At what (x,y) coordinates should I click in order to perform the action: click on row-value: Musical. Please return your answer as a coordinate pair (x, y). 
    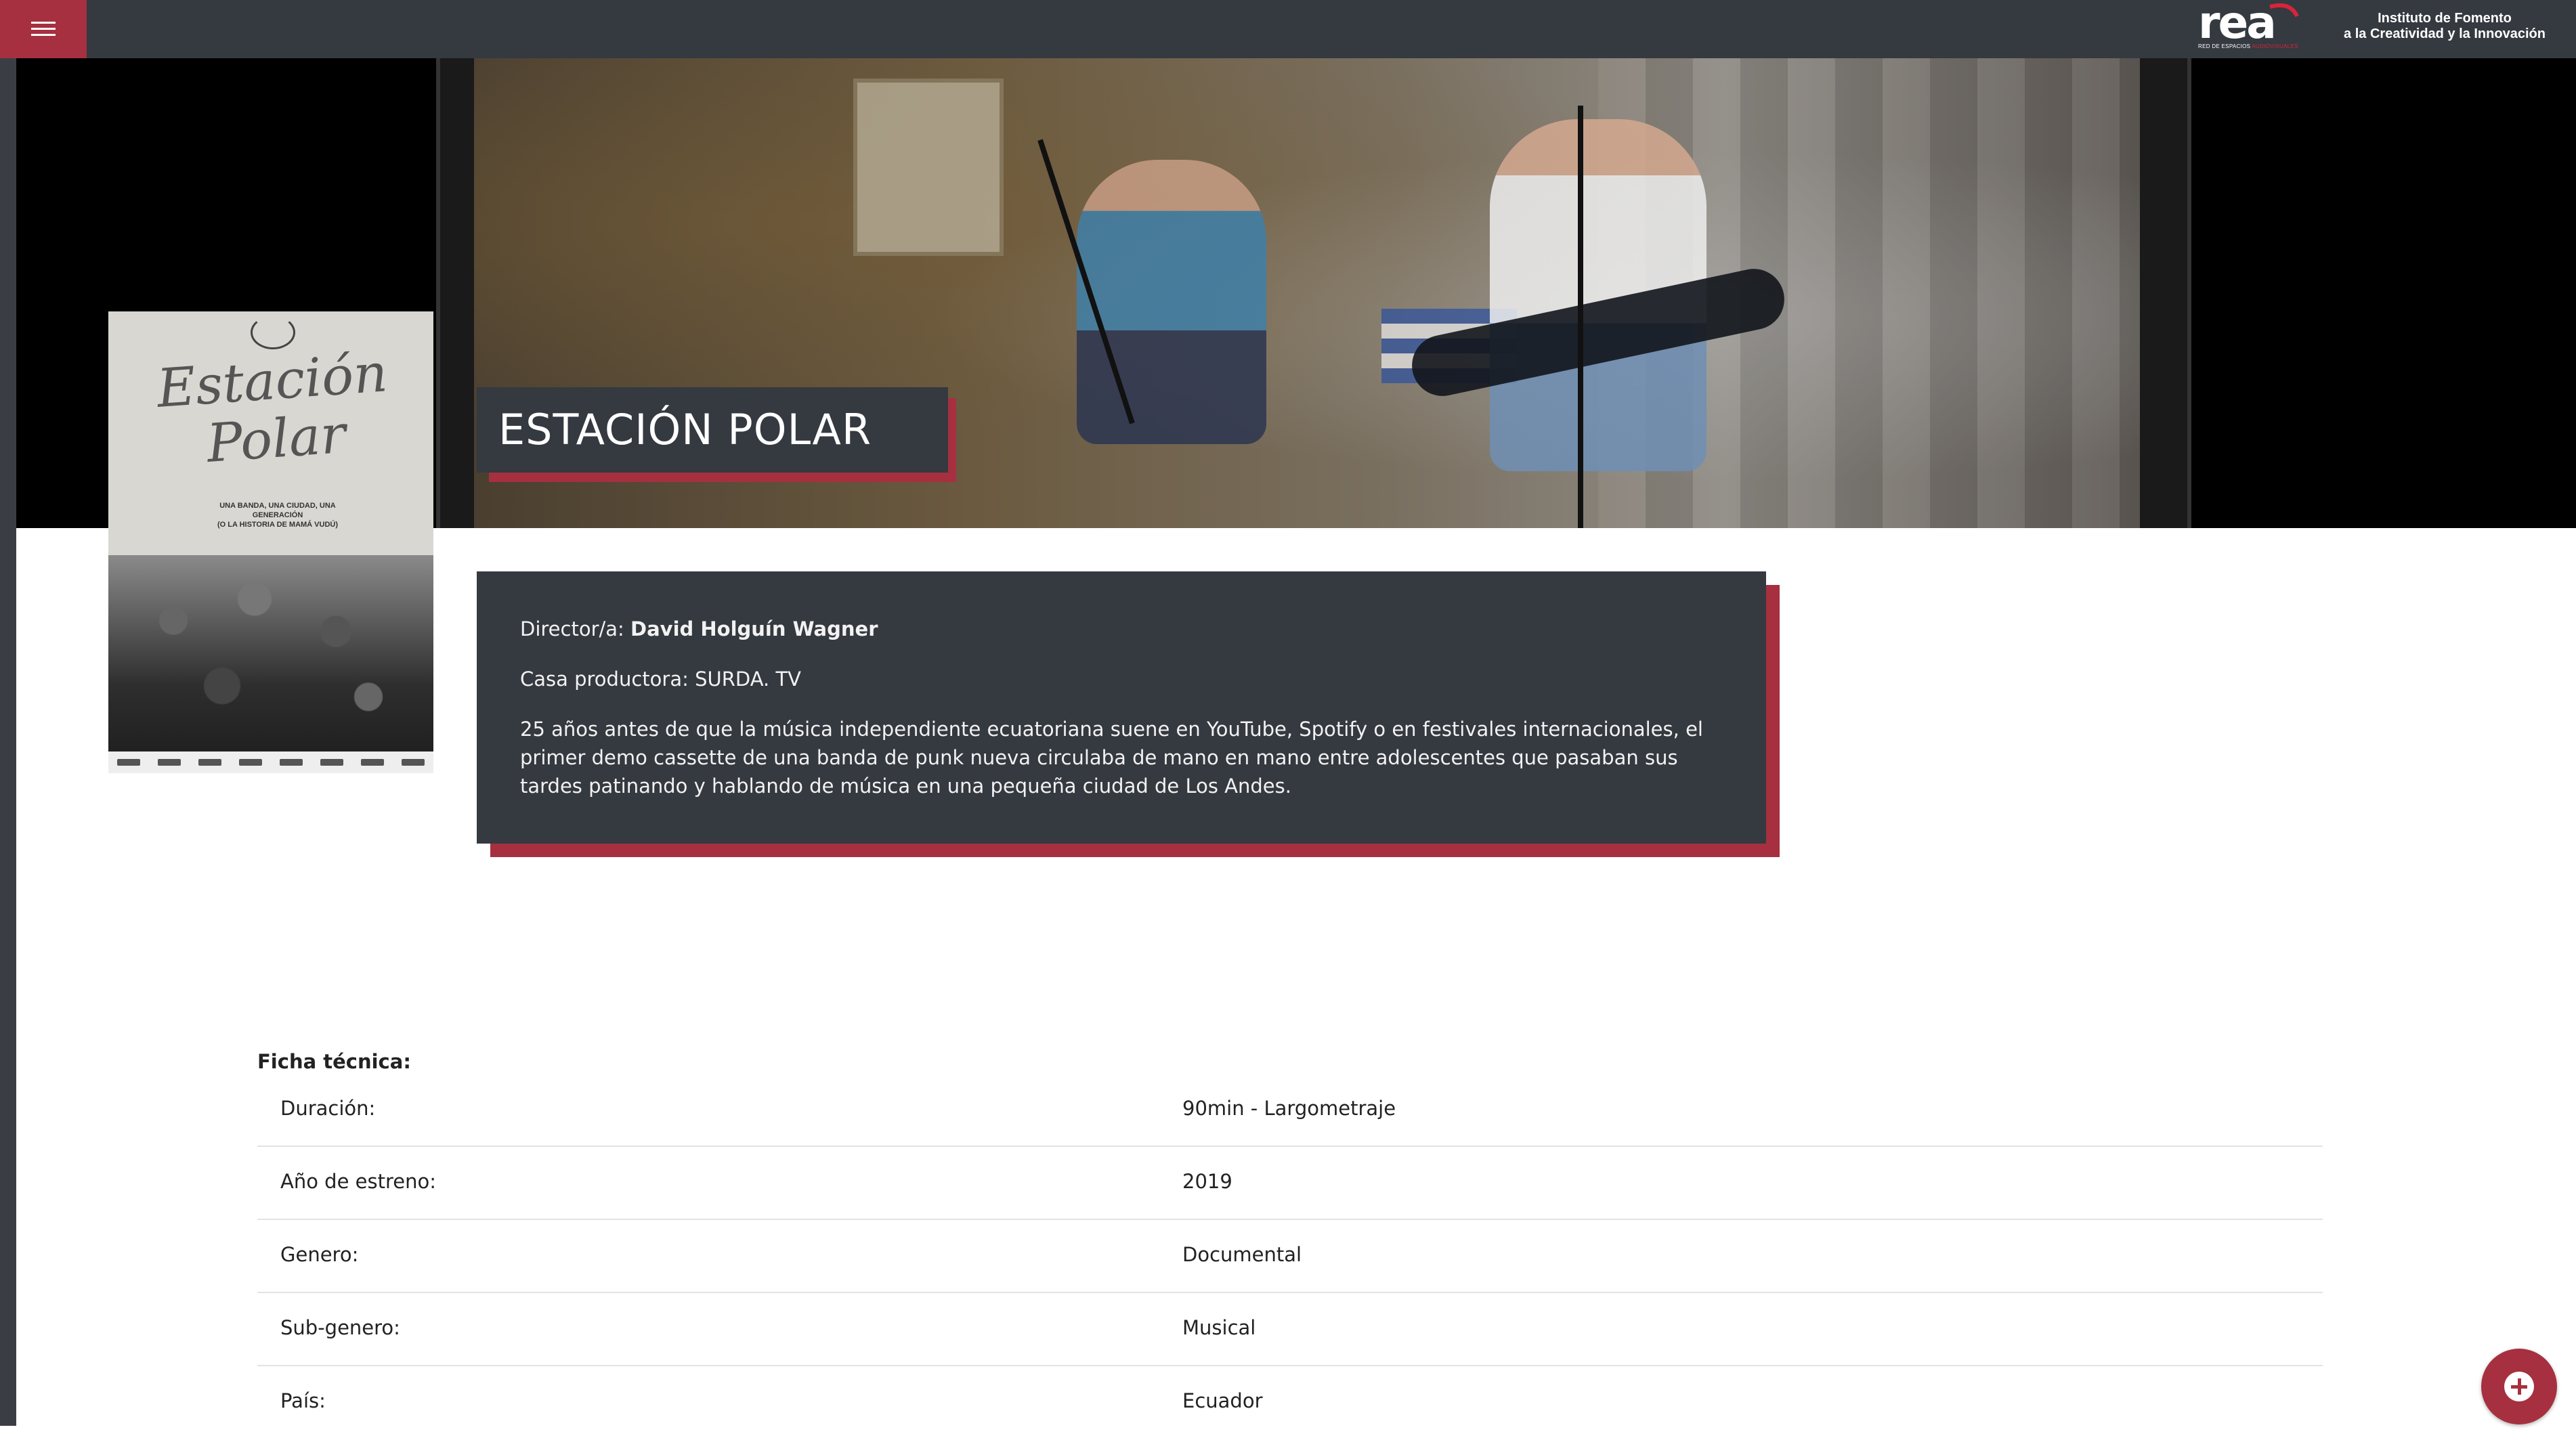
    Looking at the image, I should click on (1219, 1327).